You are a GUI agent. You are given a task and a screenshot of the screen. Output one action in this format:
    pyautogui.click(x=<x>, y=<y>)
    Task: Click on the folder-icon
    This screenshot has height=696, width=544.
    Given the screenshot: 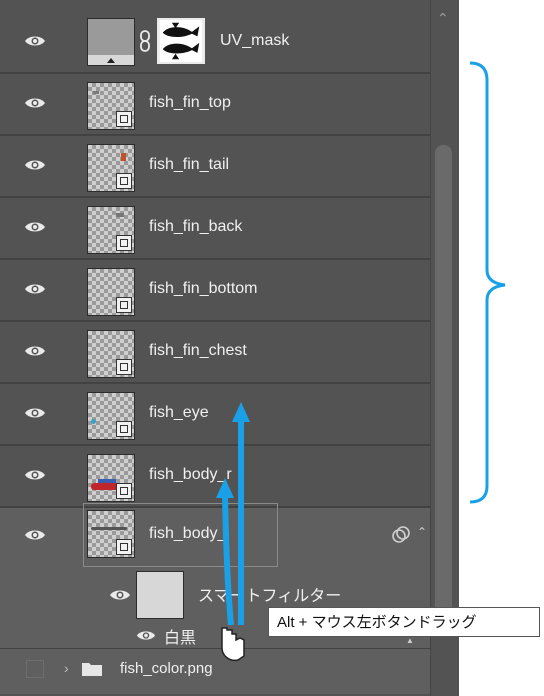 What is the action you would take?
    pyautogui.click(x=92, y=669)
    